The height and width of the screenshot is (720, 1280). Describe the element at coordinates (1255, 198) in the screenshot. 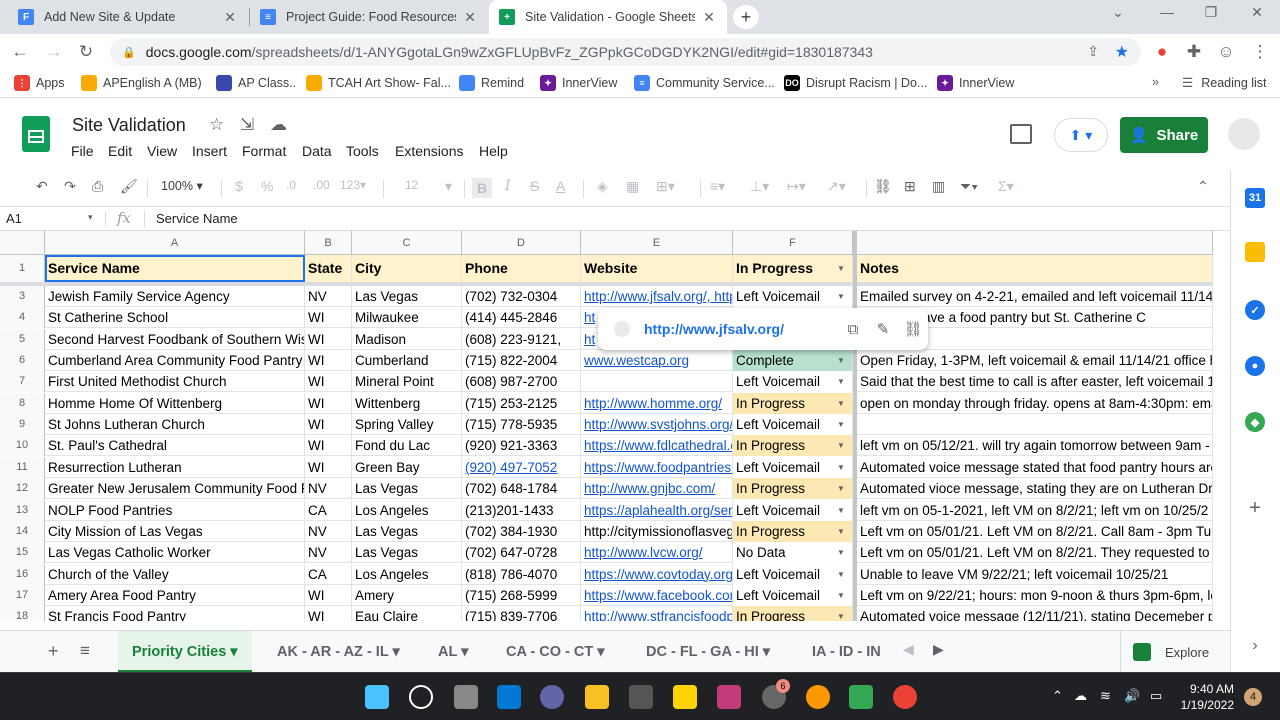

I see `calendar-icon: 31` at that location.